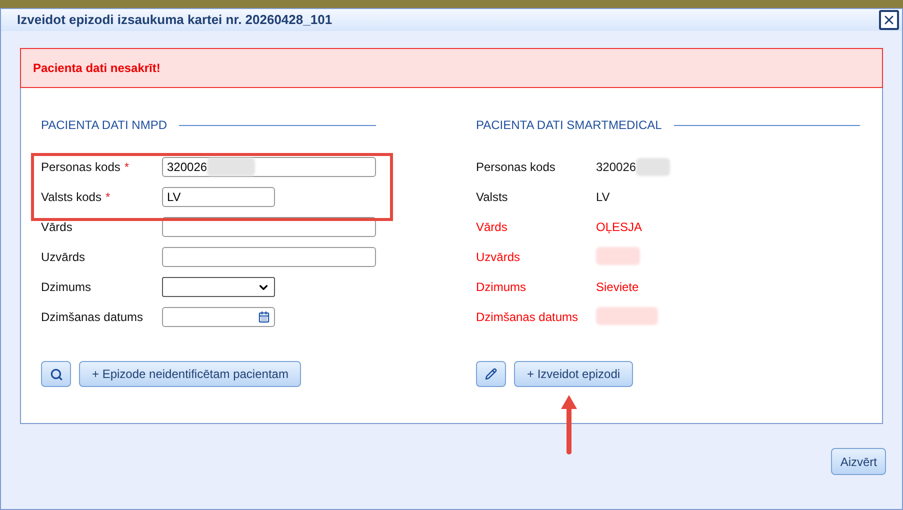 This screenshot has width=903, height=510. I want to click on close-dialog-button: Aizvērt, so click(858, 461).